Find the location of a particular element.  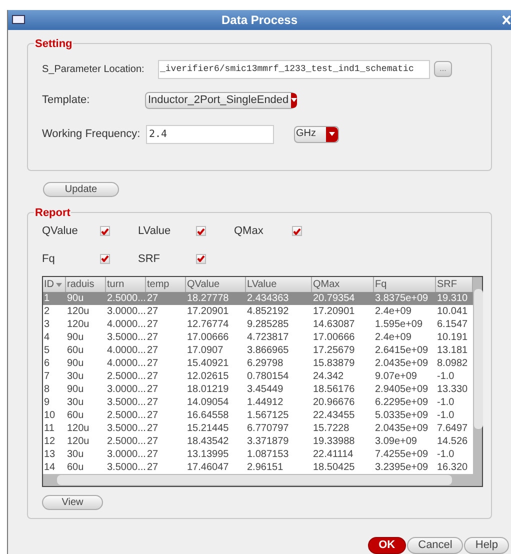

option-label: LValue is located at coordinates (155, 232).